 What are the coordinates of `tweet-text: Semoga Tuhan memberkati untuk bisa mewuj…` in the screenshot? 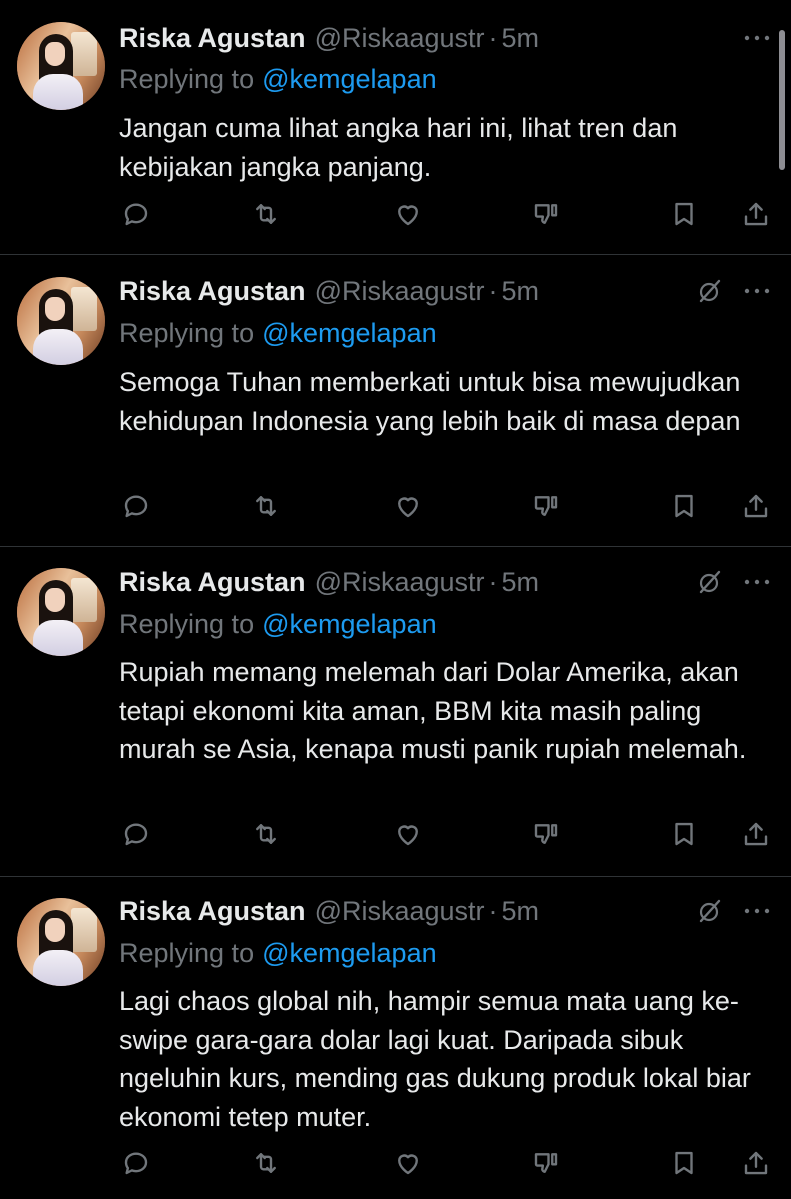 It's located at (430, 401).